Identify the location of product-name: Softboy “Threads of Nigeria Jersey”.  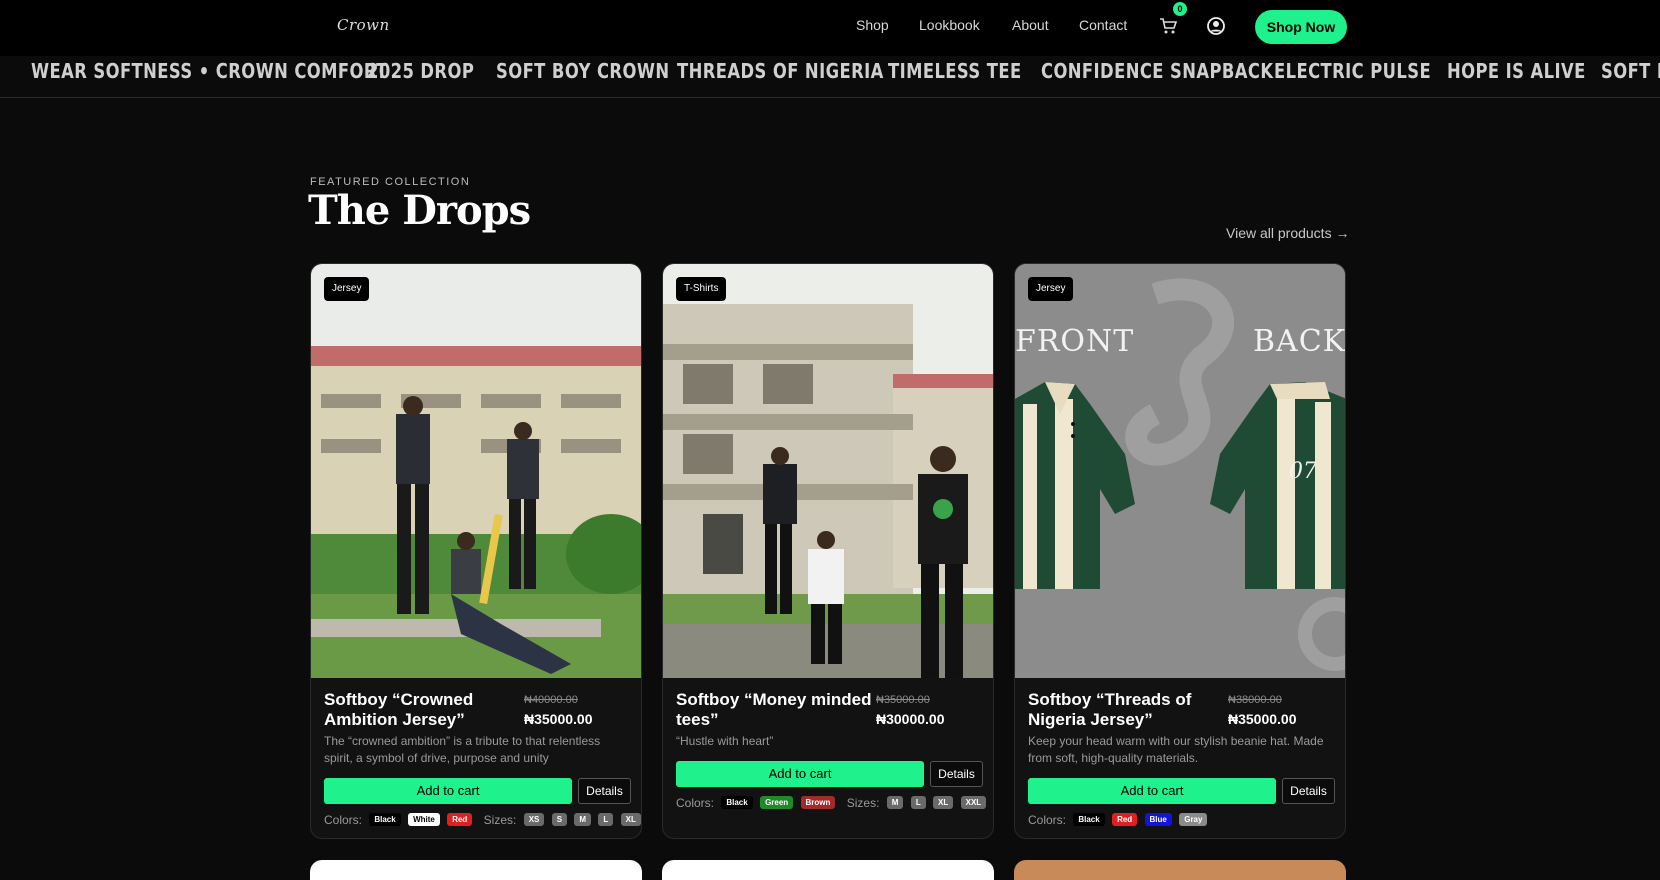
(1128, 710).